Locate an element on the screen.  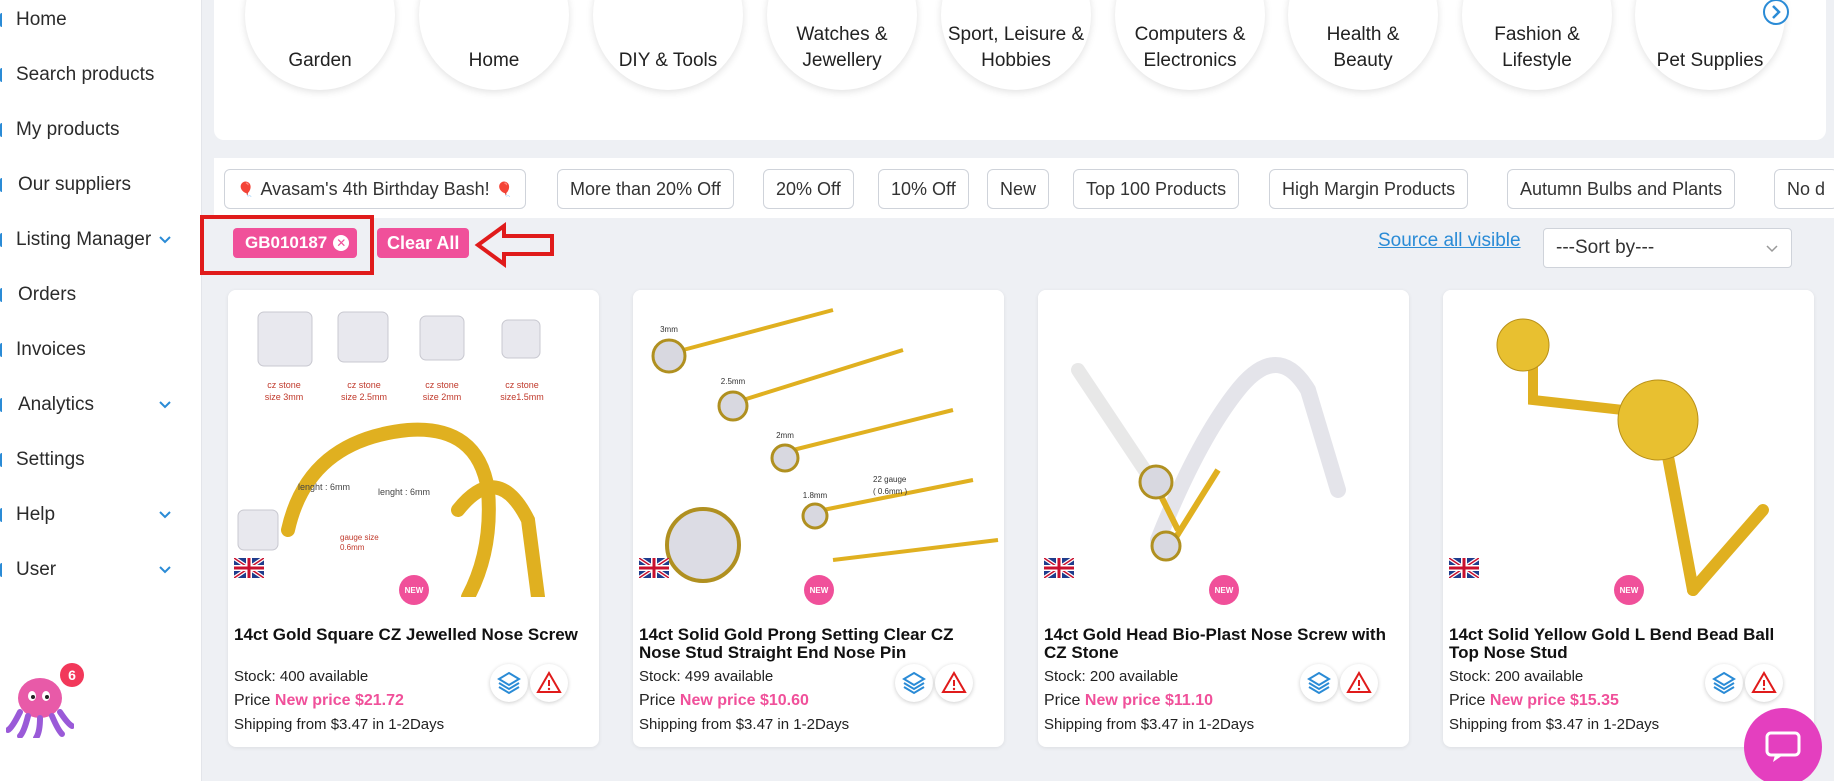
active-filter-tag: GB010187 ✕ is located at coordinates (295, 243).